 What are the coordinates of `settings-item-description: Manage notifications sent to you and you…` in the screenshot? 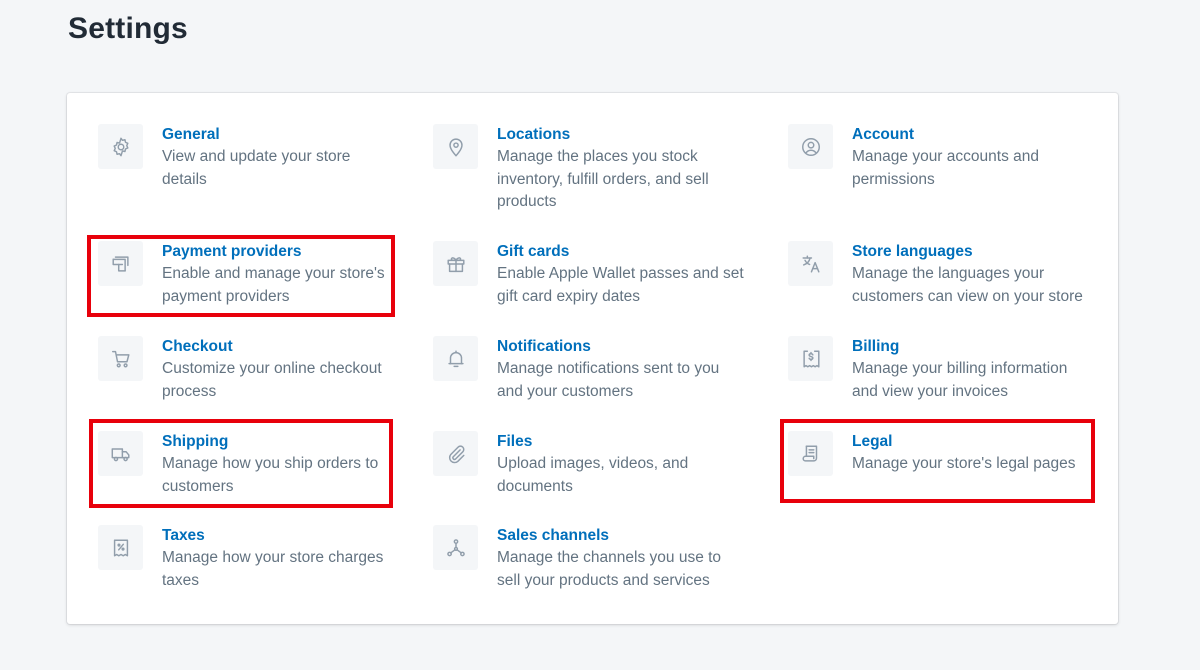 It's located at (608, 380).